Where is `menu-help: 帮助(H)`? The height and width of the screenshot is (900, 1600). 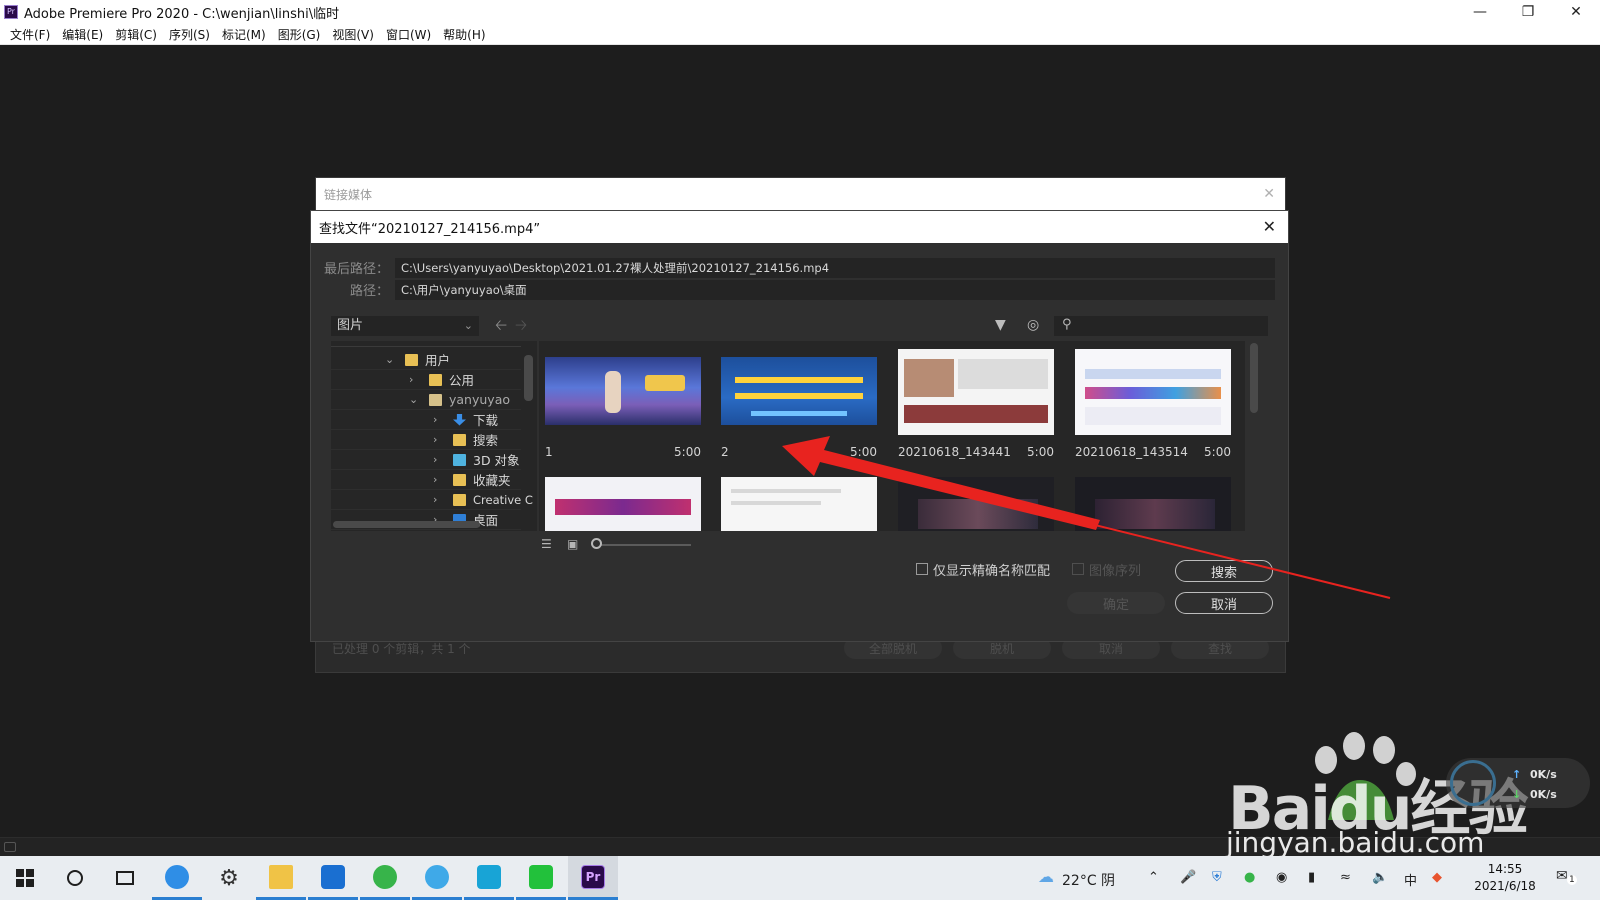
menu-help: 帮助(H) is located at coordinates (464, 34).